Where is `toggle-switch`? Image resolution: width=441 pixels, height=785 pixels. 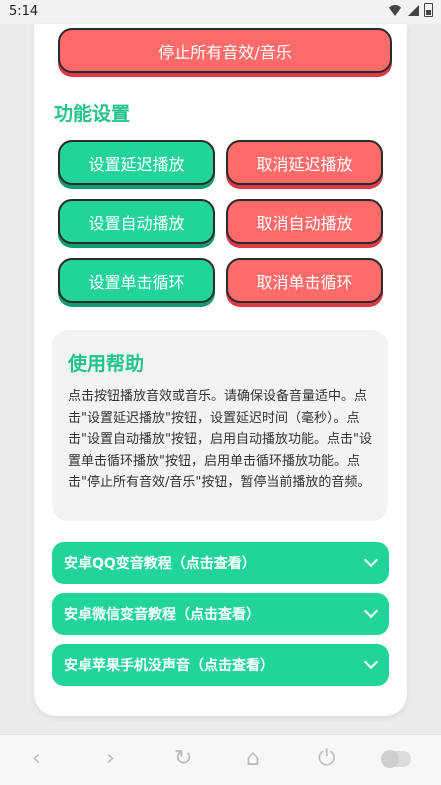 toggle-switch is located at coordinates (396, 759).